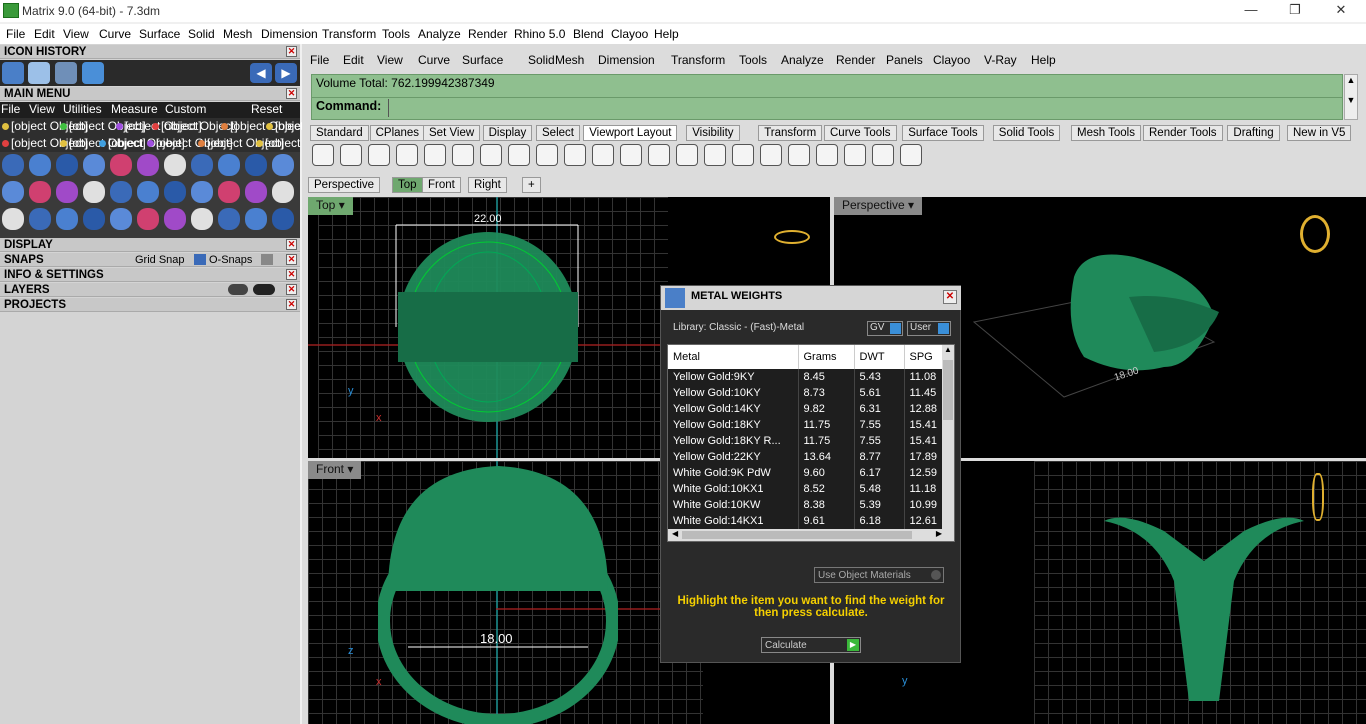  Describe the element at coordinates (185, 109) in the screenshot. I see `mm-custom: Custom` at that location.